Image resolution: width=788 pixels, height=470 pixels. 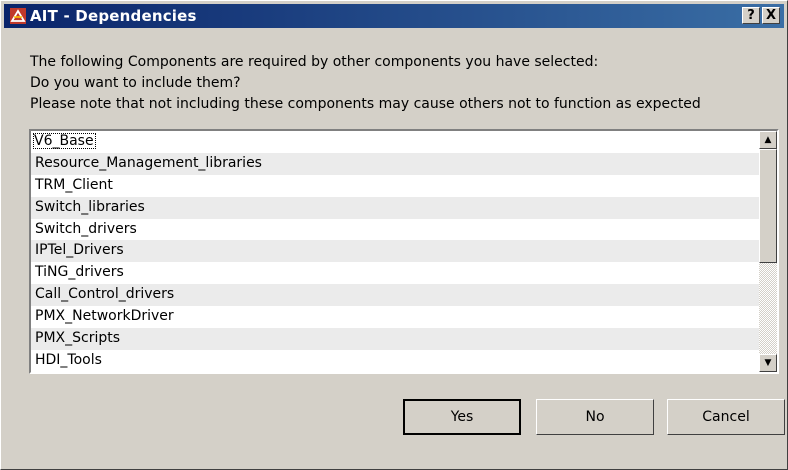 I want to click on list-item-label: TiNG_drivers, so click(x=79, y=272).